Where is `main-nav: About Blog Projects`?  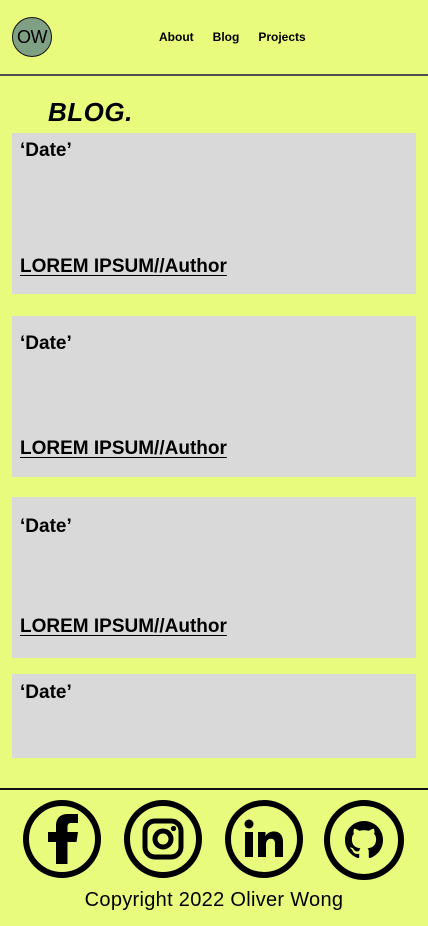
main-nav: About Blog Projects is located at coordinates (232, 37).